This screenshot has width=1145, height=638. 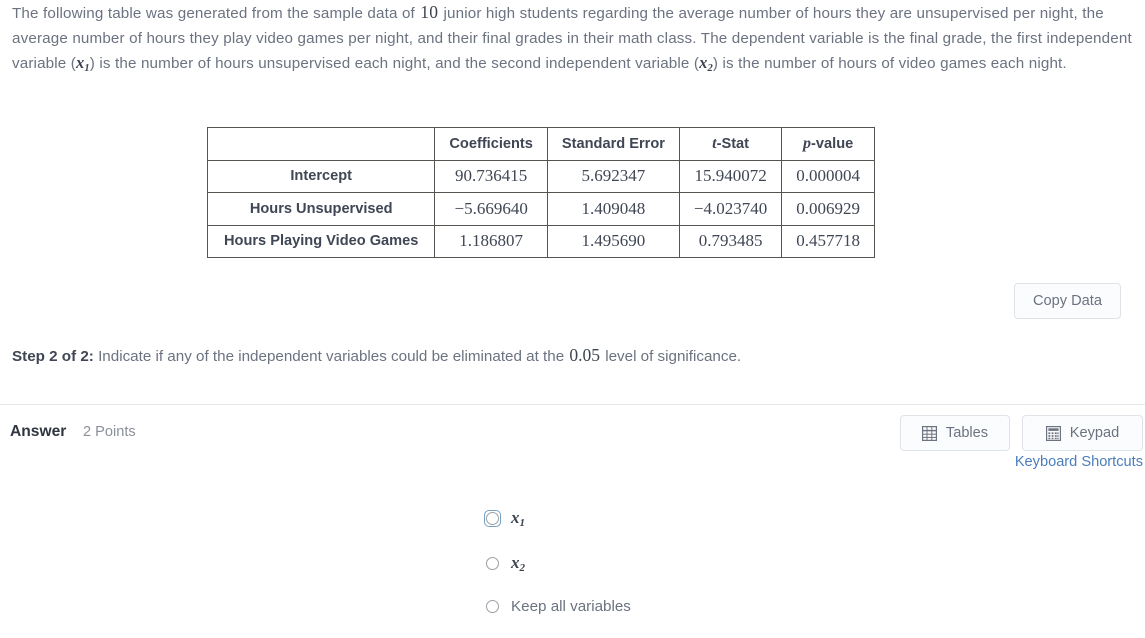 I want to click on row-label-intercept: Intercept, so click(x=321, y=176).